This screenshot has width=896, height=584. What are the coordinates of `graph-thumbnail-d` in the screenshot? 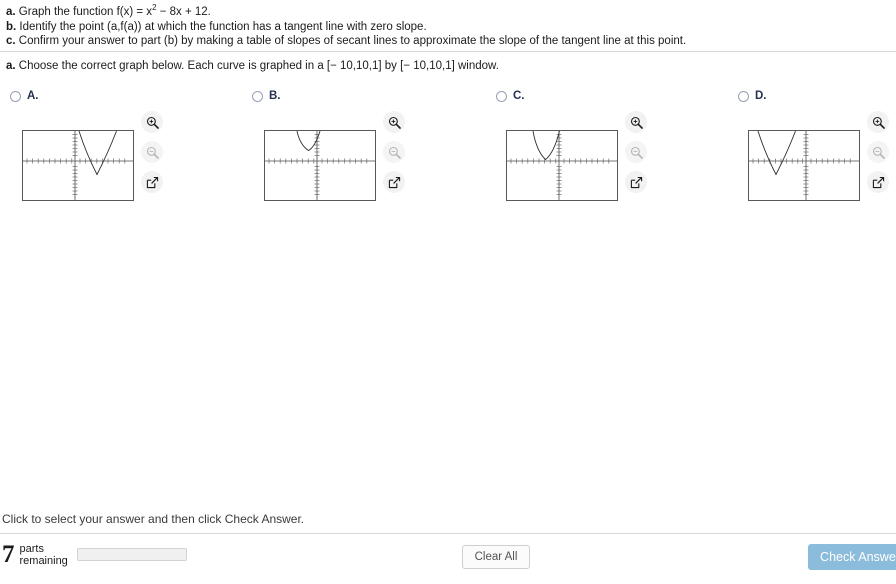 It's located at (804, 165).